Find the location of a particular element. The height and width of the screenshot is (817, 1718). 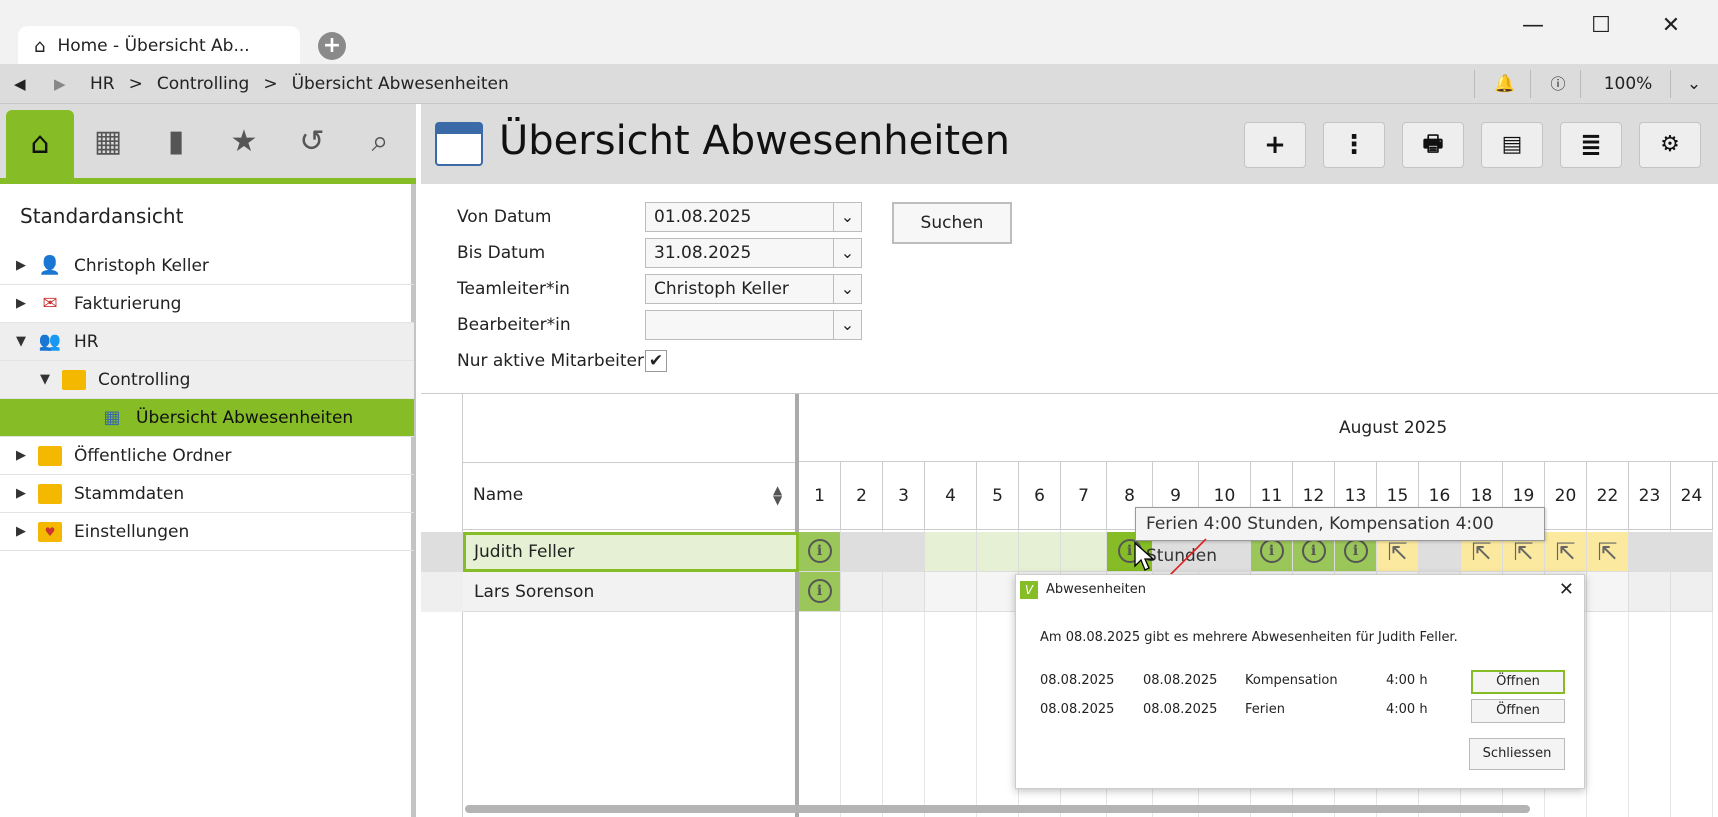

breadcrumb-hr: HR is located at coordinates (102, 84).